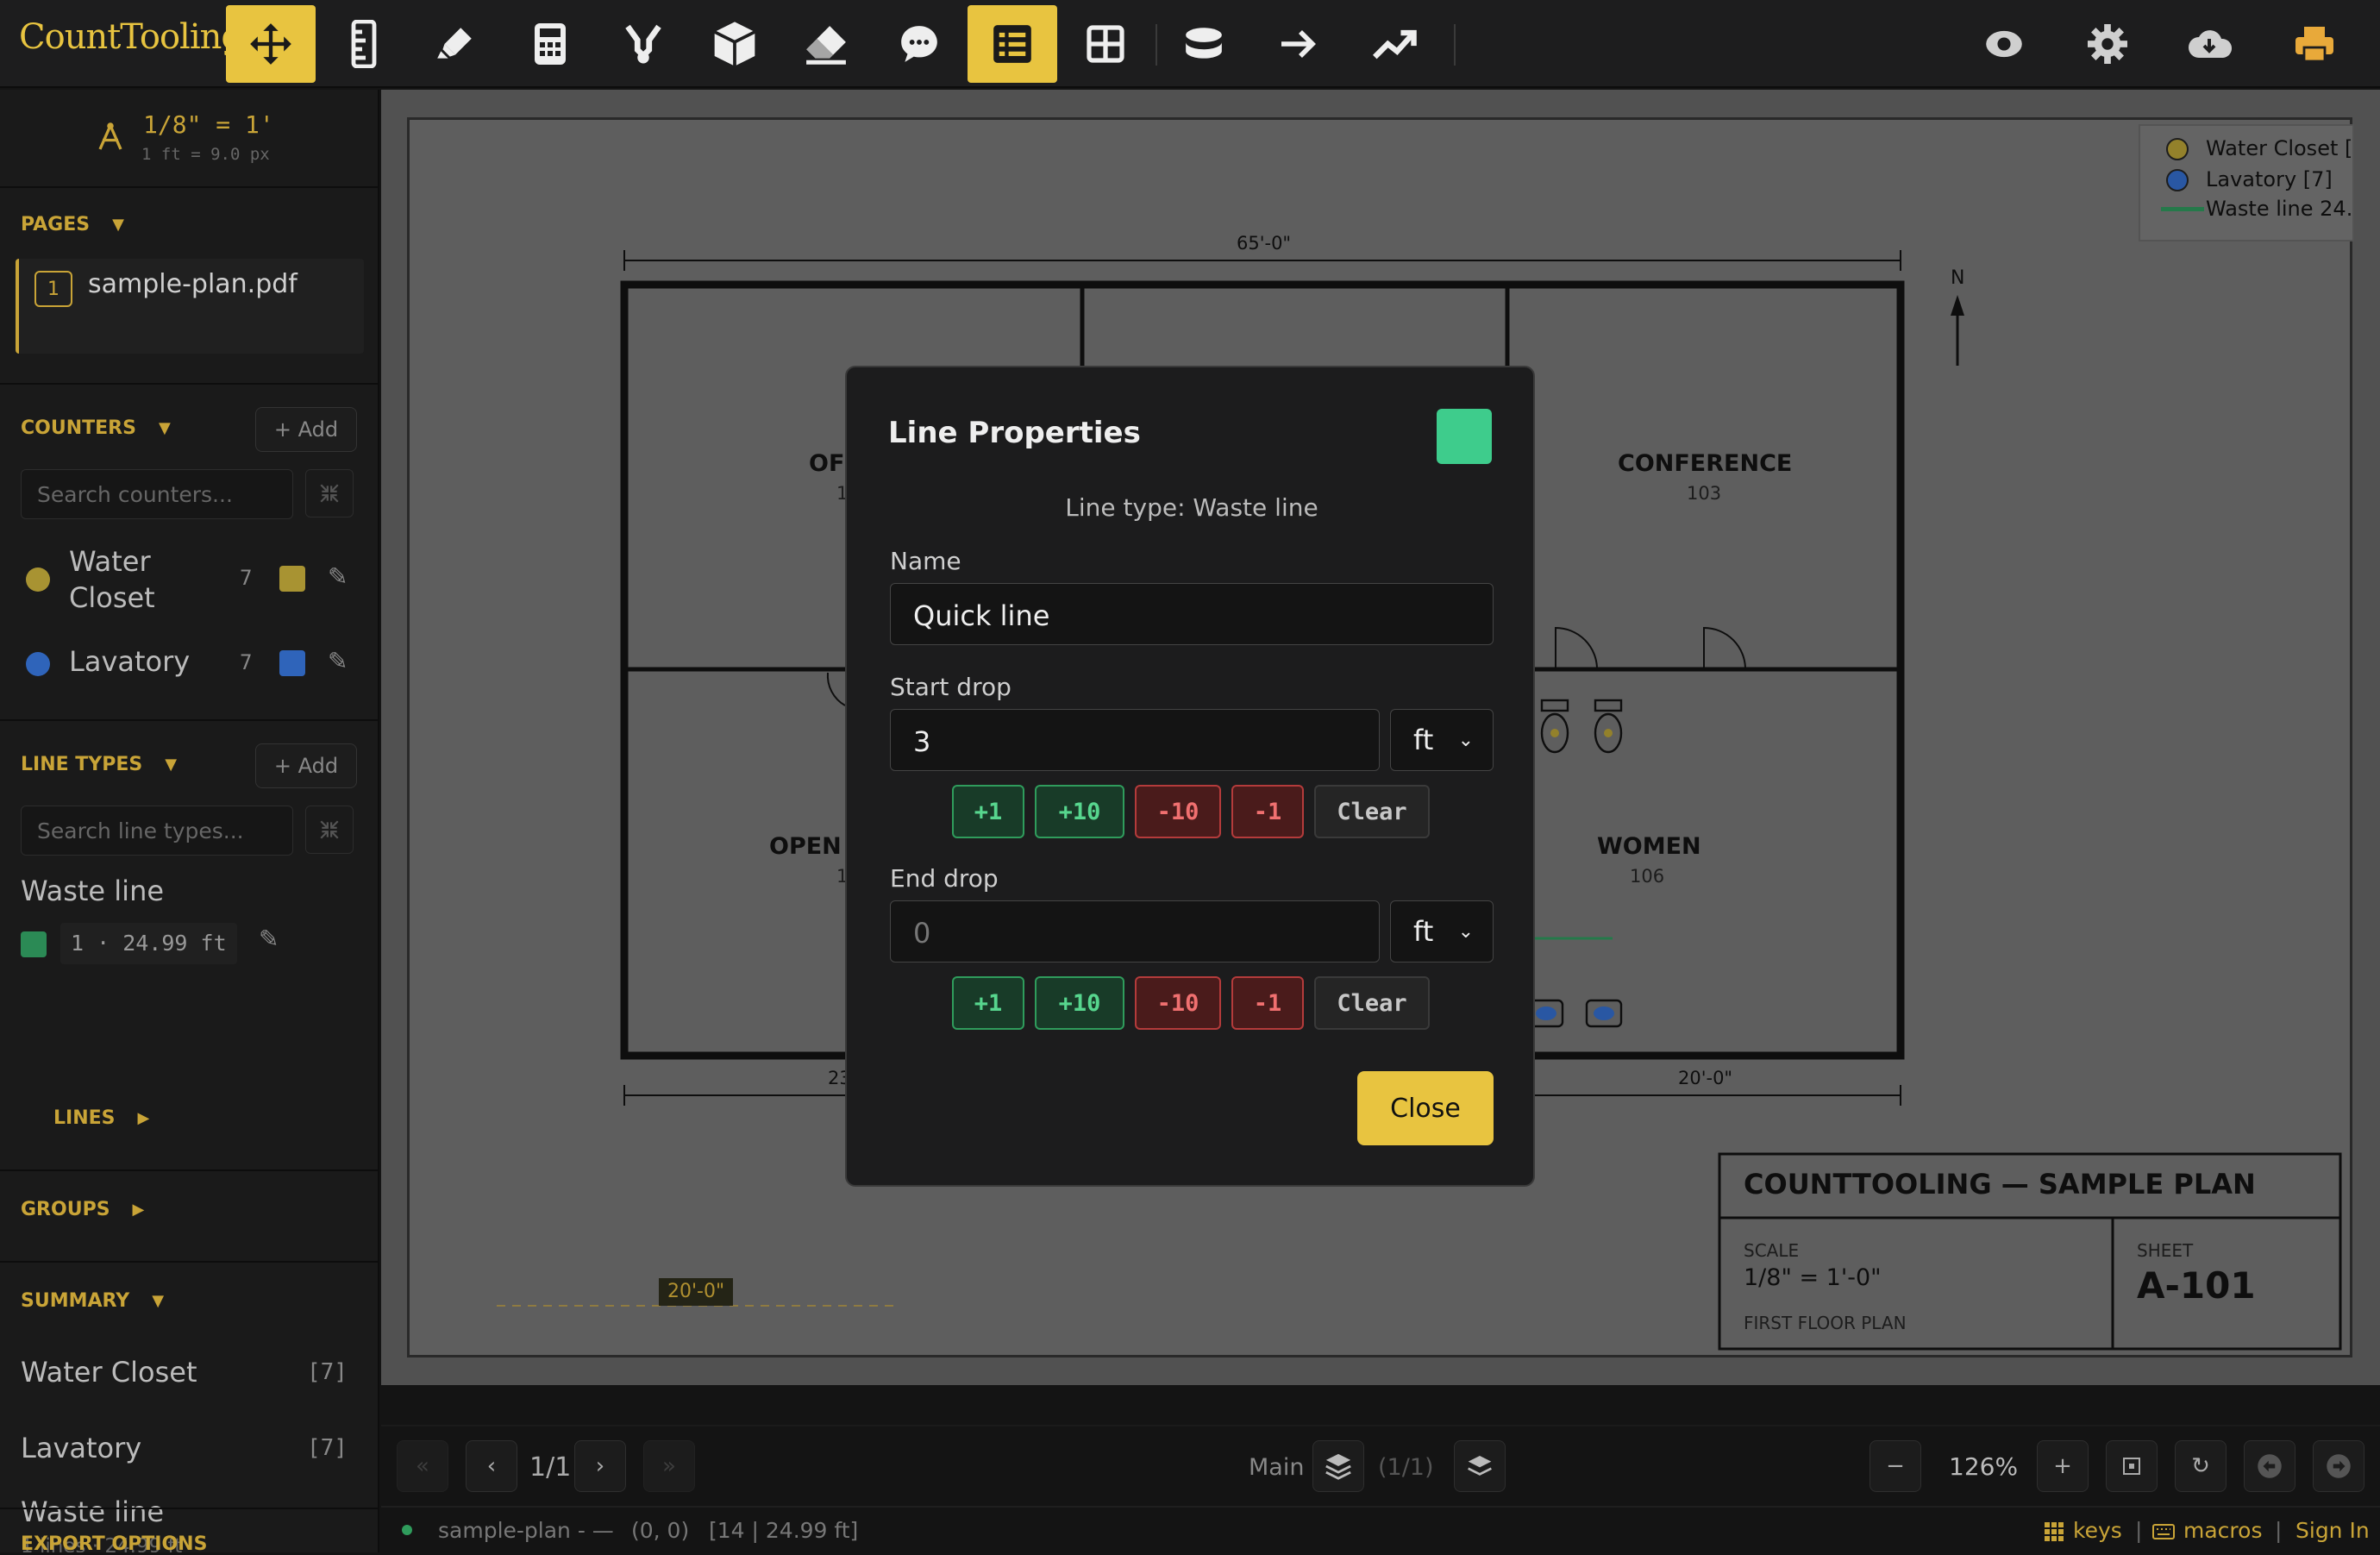 The width and height of the screenshot is (2380, 1555). I want to click on divider, so click(190, 1508).